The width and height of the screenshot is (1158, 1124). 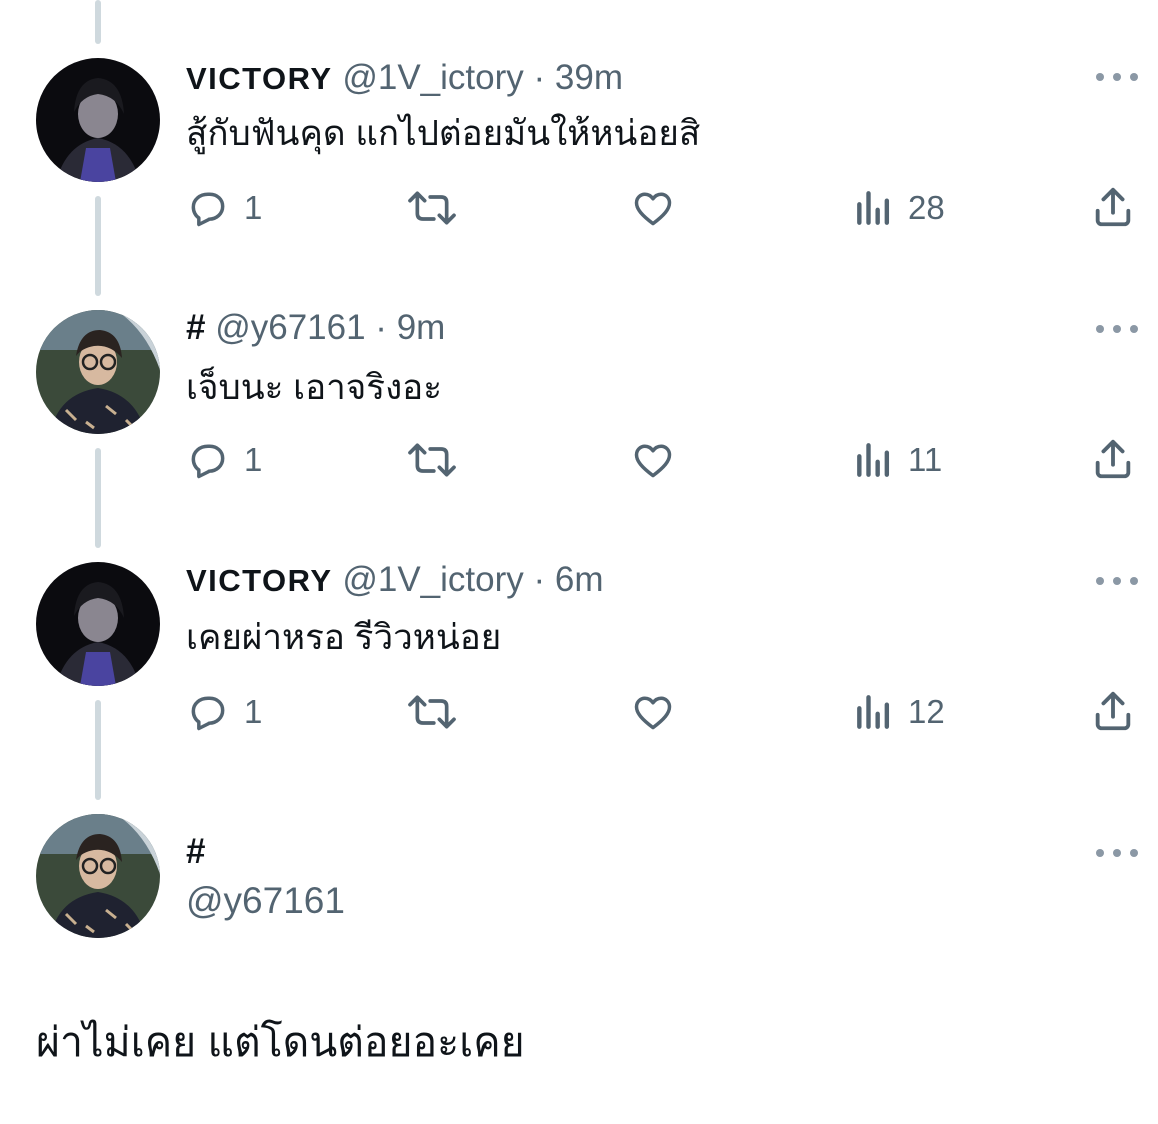 What do you see at coordinates (899, 712) in the screenshot?
I see `views-button: 12` at bounding box center [899, 712].